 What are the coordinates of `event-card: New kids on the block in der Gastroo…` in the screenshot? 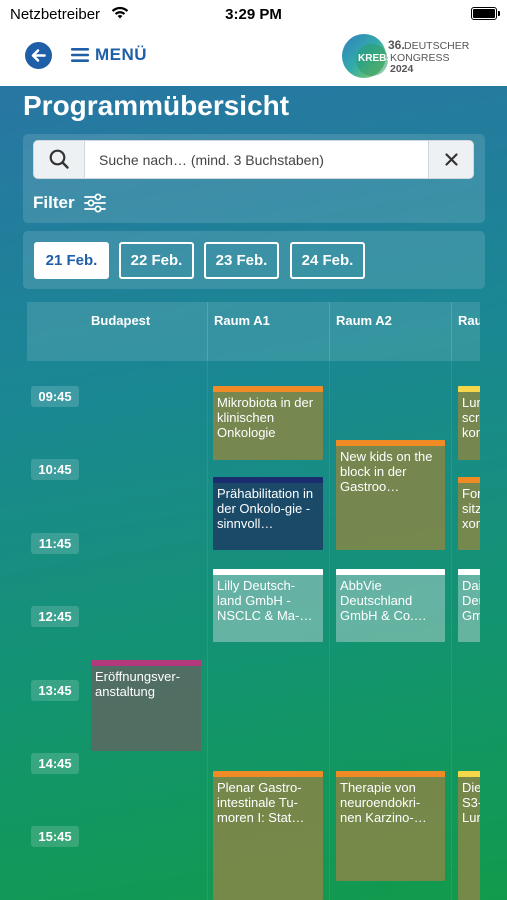 It's located at (390, 495).